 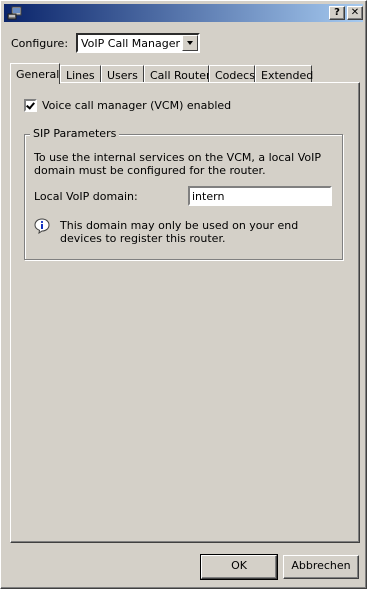 I want to click on help-button: ?, so click(x=337, y=13).